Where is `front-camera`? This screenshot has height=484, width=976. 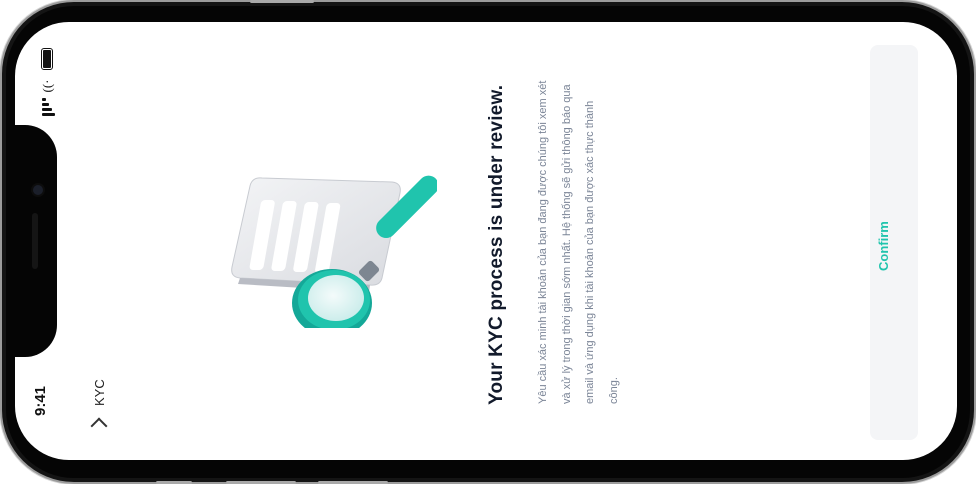 front-camera is located at coordinates (38, 190).